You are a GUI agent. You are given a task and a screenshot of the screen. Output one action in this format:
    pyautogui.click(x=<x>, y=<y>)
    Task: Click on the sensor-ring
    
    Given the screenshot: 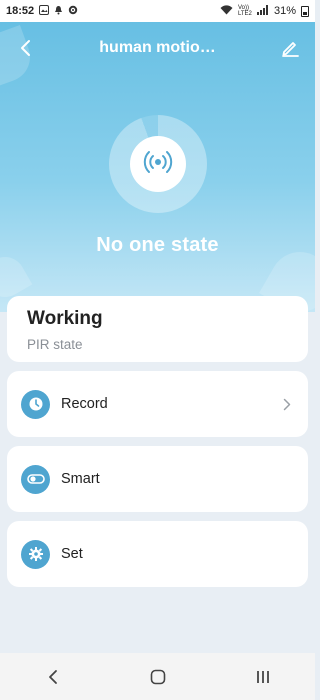 What is the action you would take?
    pyautogui.click(x=158, y=164)
    